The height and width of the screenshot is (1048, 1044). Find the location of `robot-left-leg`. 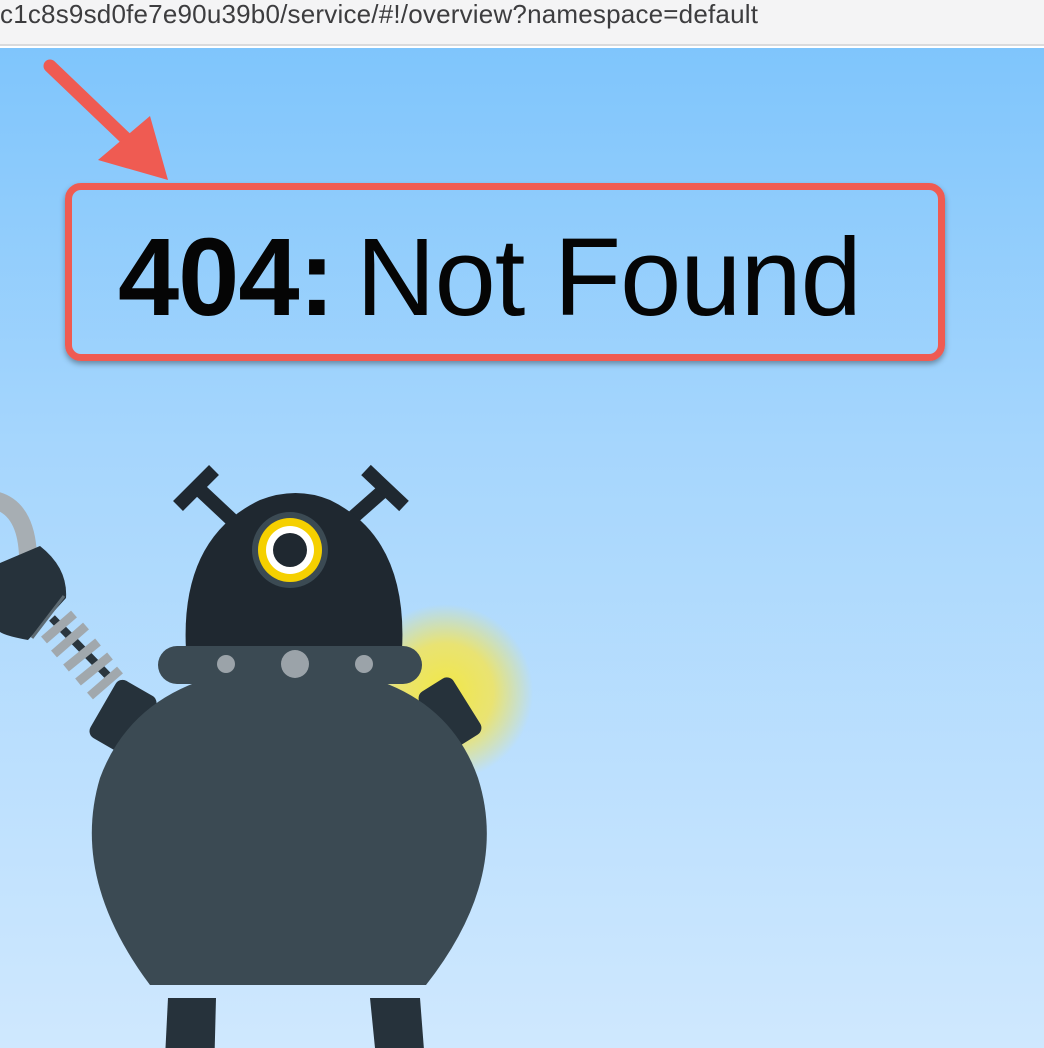

robot-left-leg is located at coordinates (190, 1023).